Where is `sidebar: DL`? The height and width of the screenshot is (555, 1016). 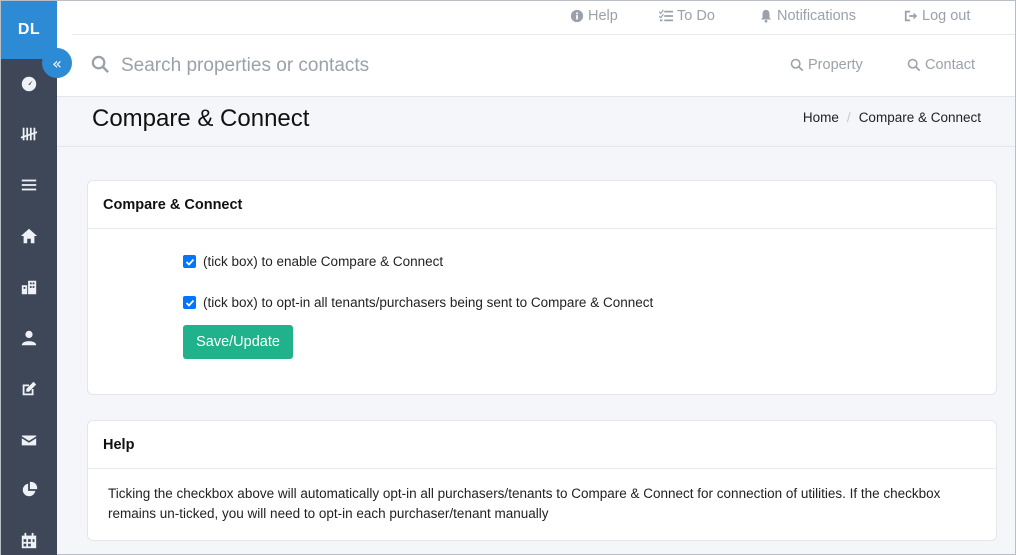 sidebar: DL is located at coordinates (29, 278).